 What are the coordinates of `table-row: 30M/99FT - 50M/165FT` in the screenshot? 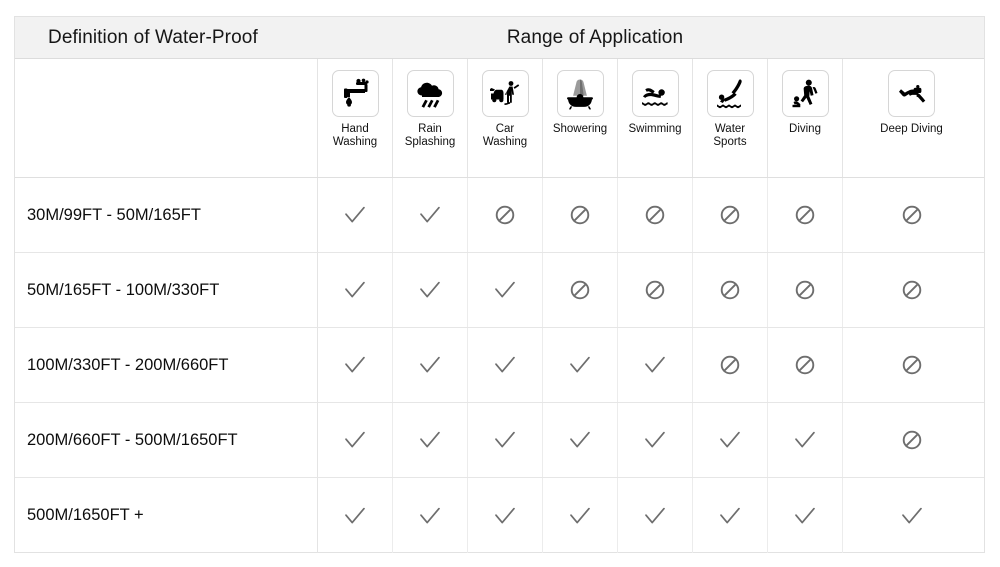 It's located at (499, 215).